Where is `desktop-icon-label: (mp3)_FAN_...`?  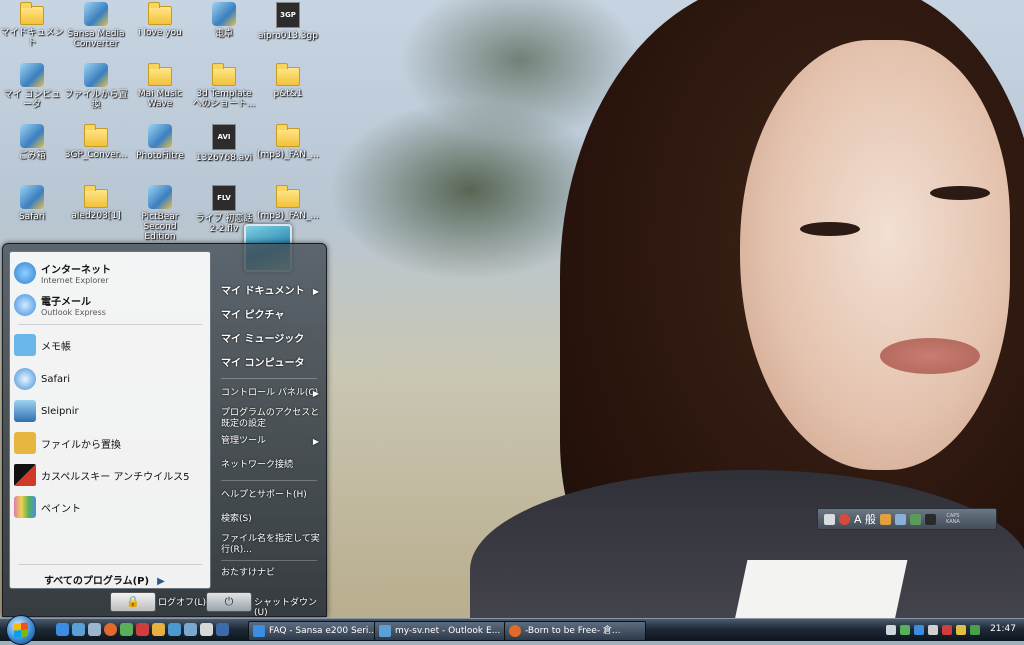
desktop-icon-label: (mp3)_FAN_... is located at coordinates (288, 155).